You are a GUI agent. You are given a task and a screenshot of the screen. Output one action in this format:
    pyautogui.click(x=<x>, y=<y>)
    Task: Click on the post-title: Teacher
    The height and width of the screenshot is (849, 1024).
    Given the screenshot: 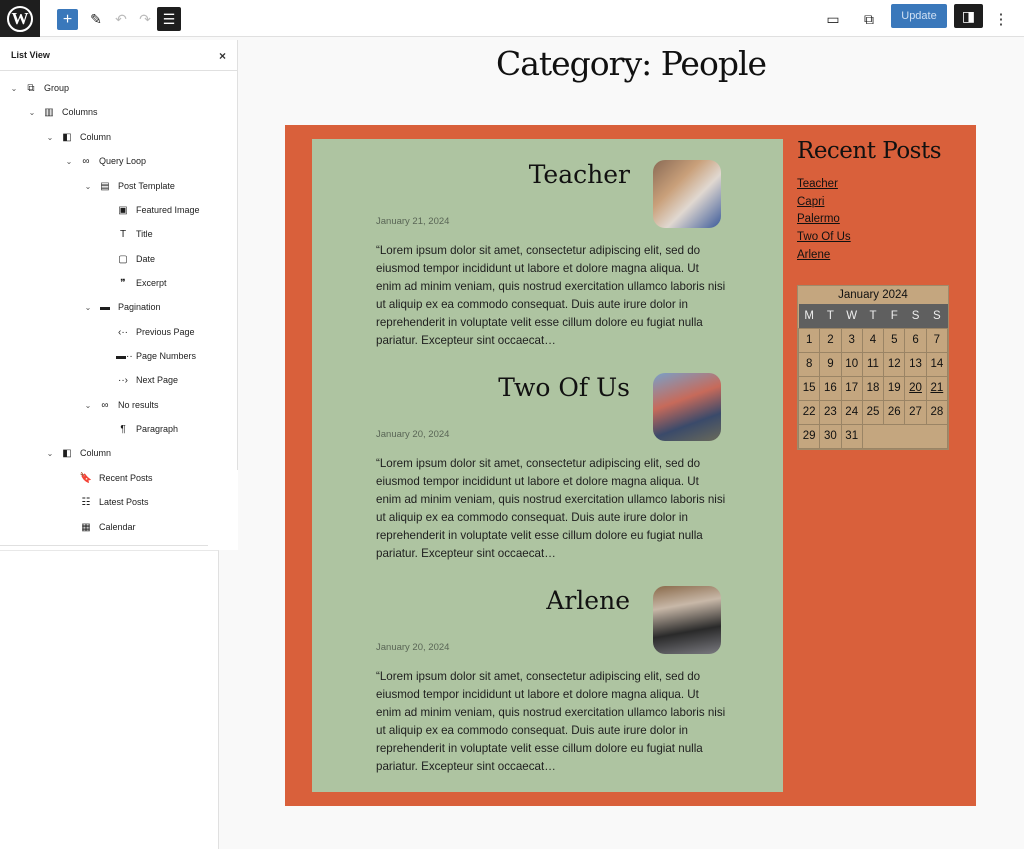 What is the action you would take?
    pyautogui.click(x=579, y=174)
    